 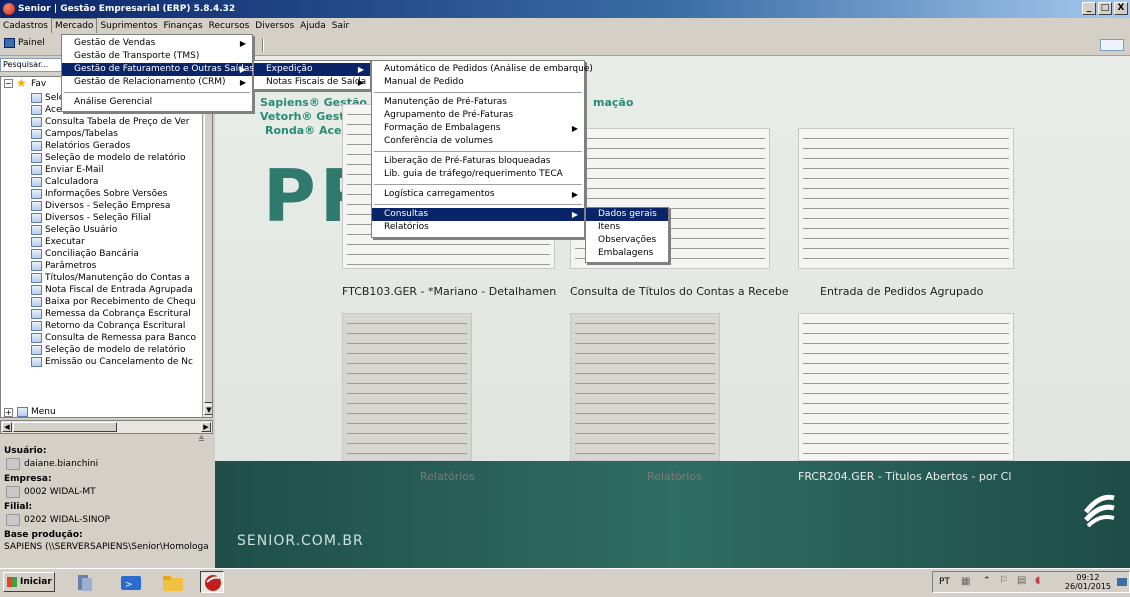 What do you see at coordinates (87, 146) in the screenshot?
I see `tree-item: Relatórios Gerados` at bounding box center [87, 146].